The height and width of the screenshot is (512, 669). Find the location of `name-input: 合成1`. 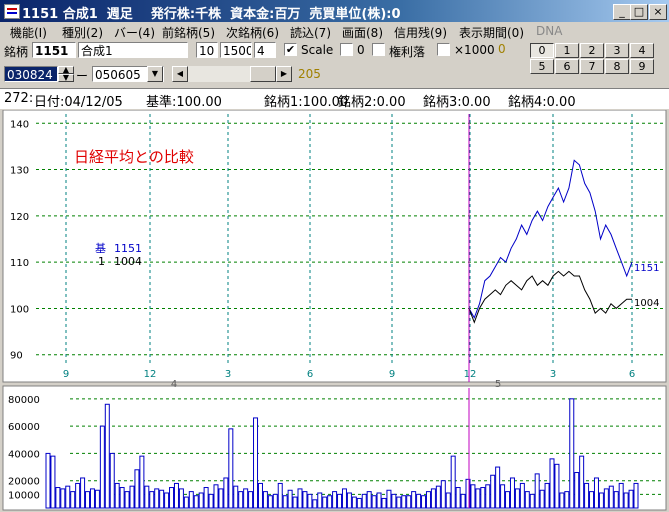

name-input: 合成1 is located at coordinates (133, 50).